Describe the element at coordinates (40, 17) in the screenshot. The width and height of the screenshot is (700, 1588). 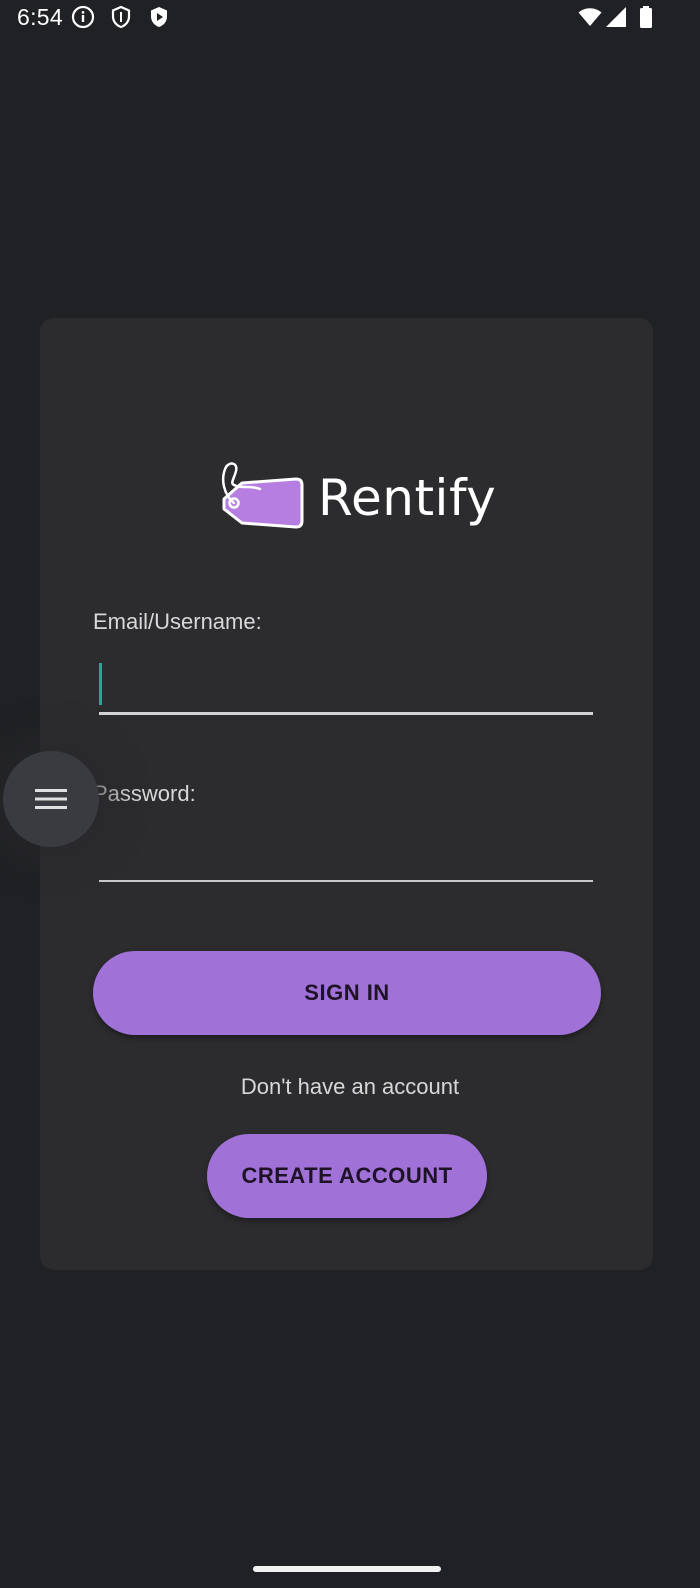
I see `status-time: 6:54` at that location.